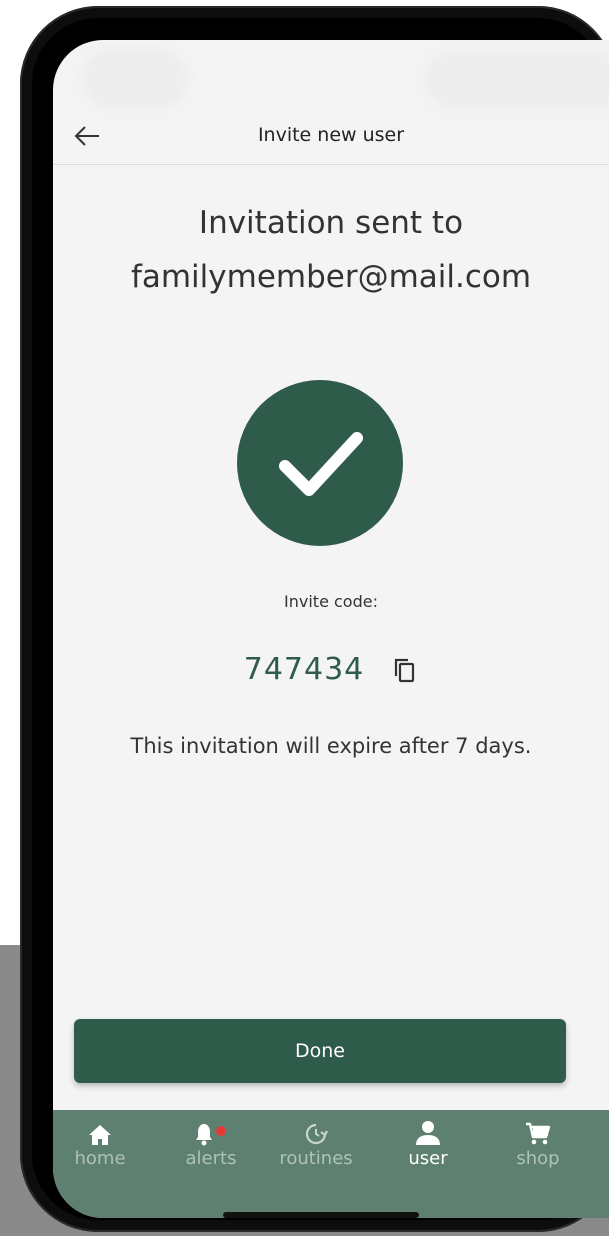  I want to click on success-check-icon, so click(320, 463).